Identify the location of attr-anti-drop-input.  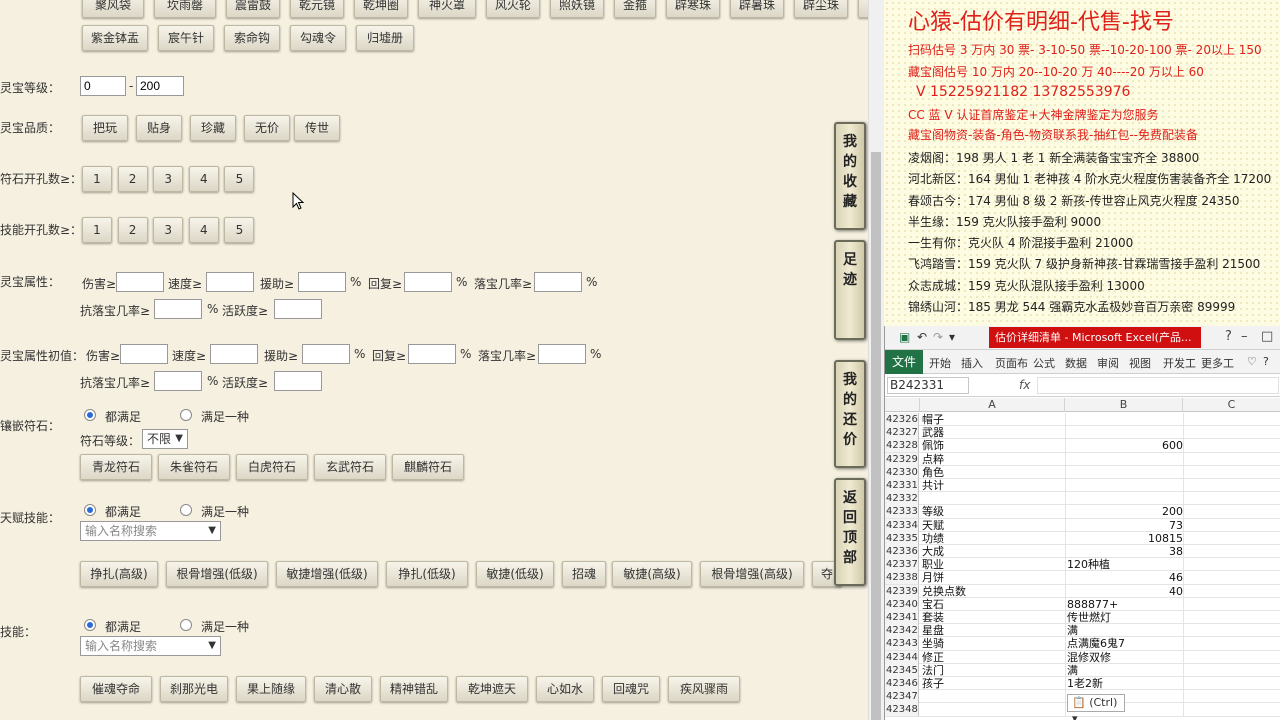
(178, 381).